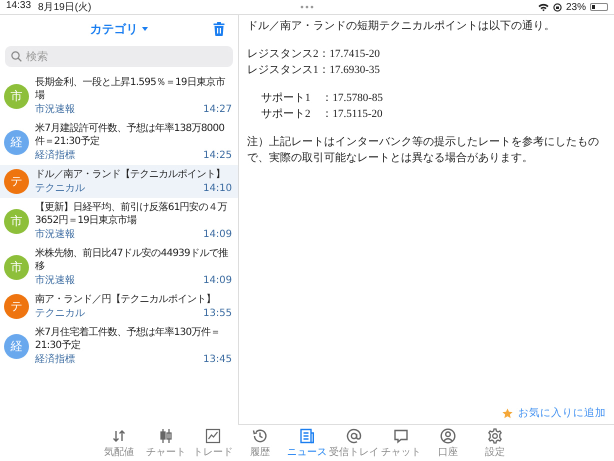  Describe the element at coordinates (16, 56) in the screenshot. I see `search-icon` at that location.